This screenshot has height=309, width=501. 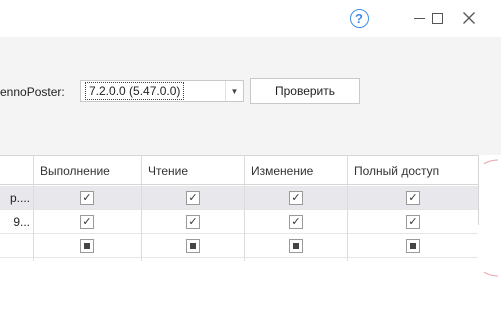 I want to click on close-button, so click(x=469, y=18).